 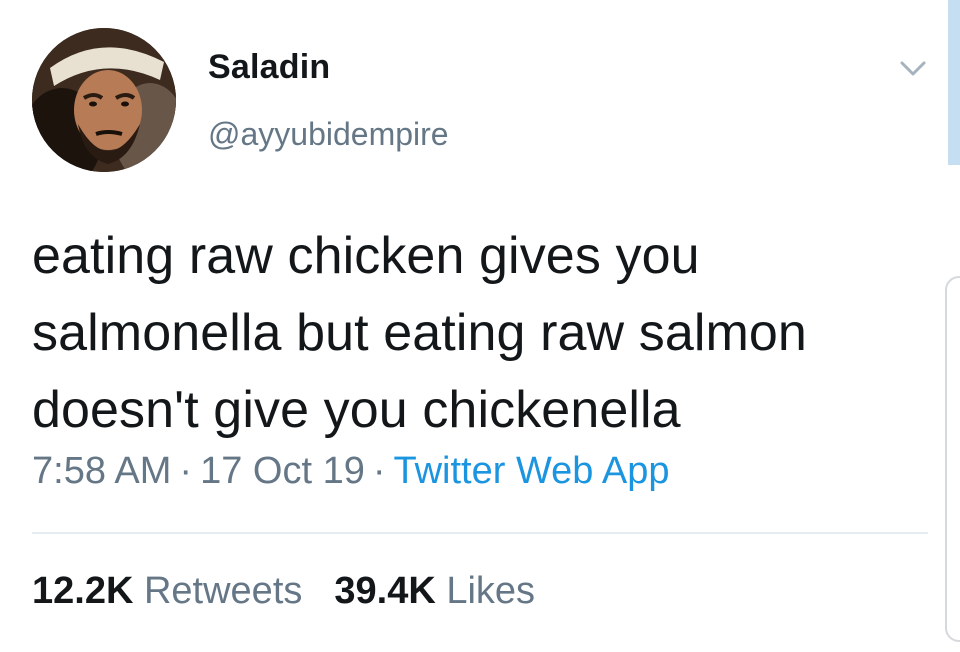 I want to click on avatar-image, so click(x=104, y=100).